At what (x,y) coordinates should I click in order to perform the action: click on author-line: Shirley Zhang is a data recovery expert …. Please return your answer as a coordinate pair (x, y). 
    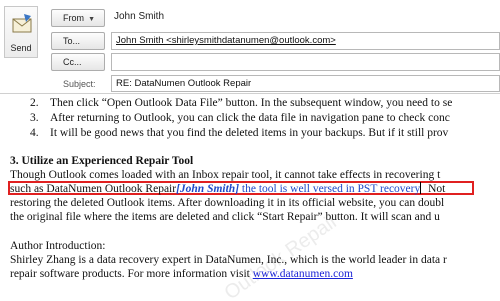
    Looking at the image, I should click on (228, 260).